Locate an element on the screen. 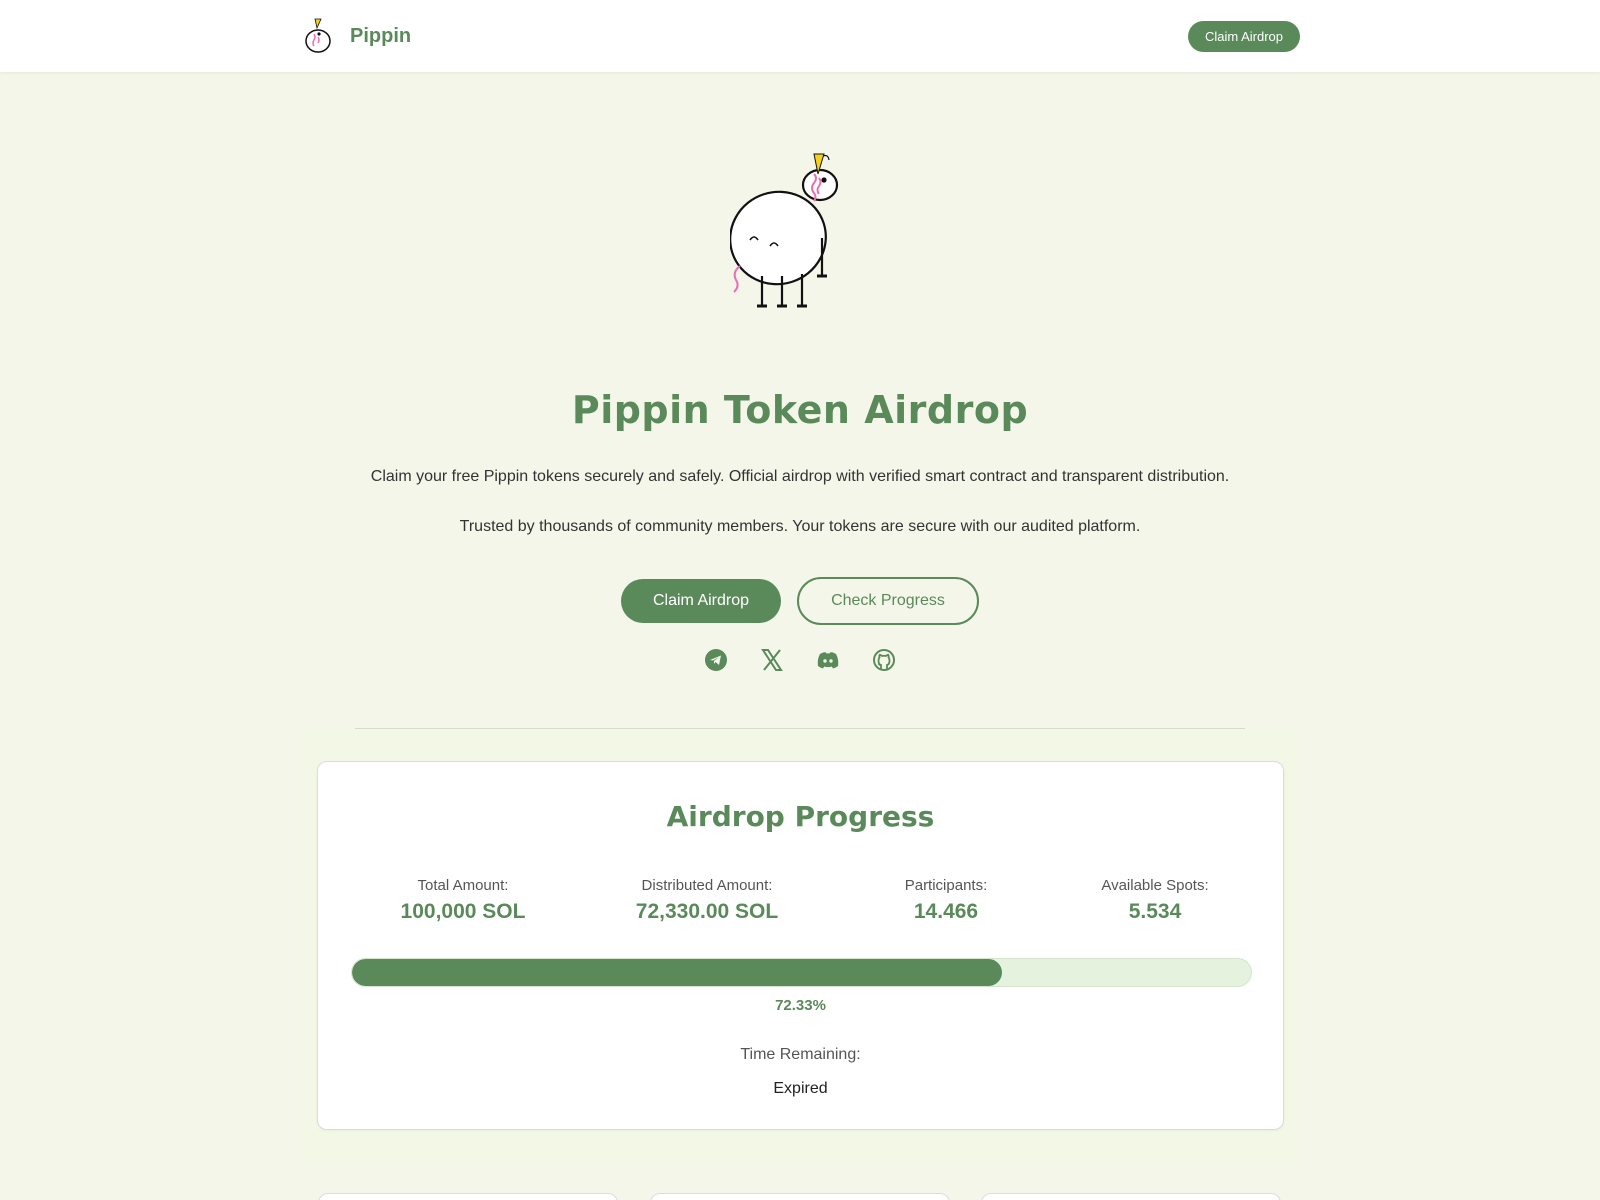  stat-value: 100,000 SOL is located at coordinates (463, 911).